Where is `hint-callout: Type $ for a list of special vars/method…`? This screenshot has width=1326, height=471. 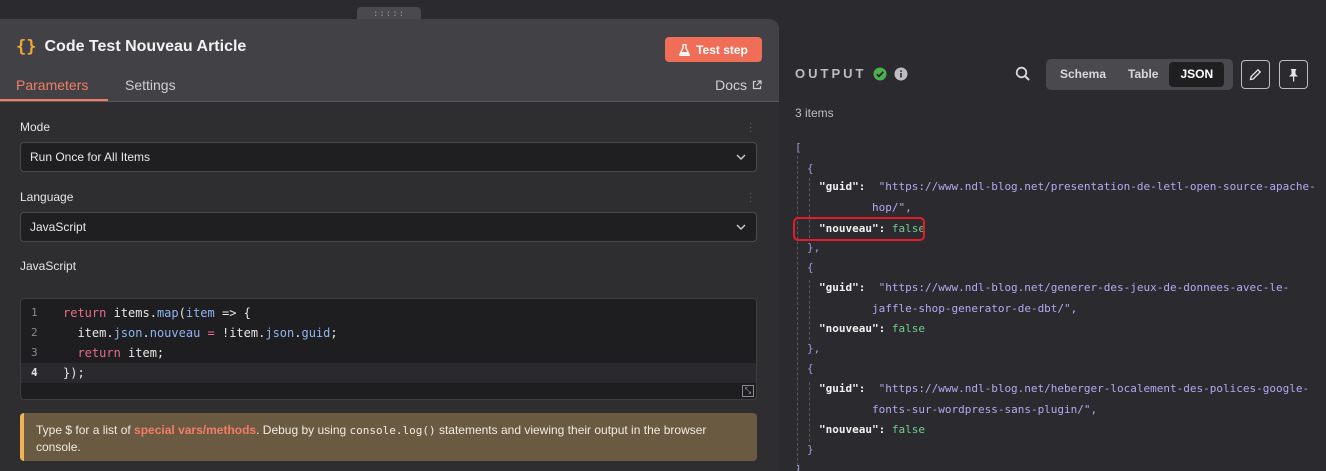 hint-callout: Type $ for a list of special vars/method… is located at coordinates (388, 437).